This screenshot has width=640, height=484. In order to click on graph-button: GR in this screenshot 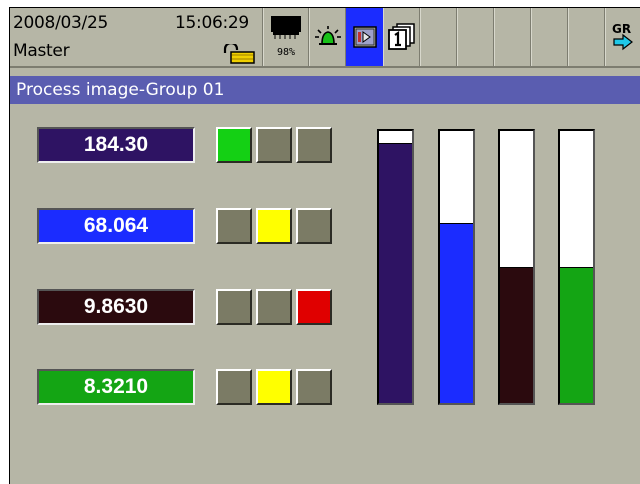, I will do `click(622, 37)`.